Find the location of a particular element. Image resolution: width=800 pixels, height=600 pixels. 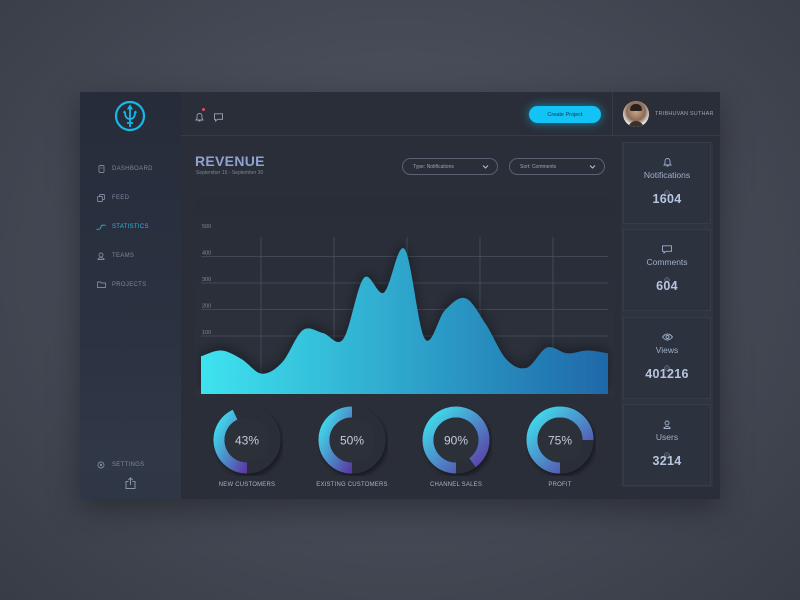

sort-value: Sort: Comments is located at coordinates (538, 166).